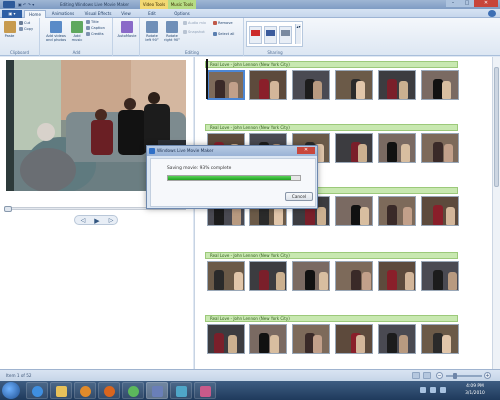 The width and height of the screenshot is (500, 400). Describe the element at coordinates (9, 27) in the screenshot. I see `paste-icon` at that location.